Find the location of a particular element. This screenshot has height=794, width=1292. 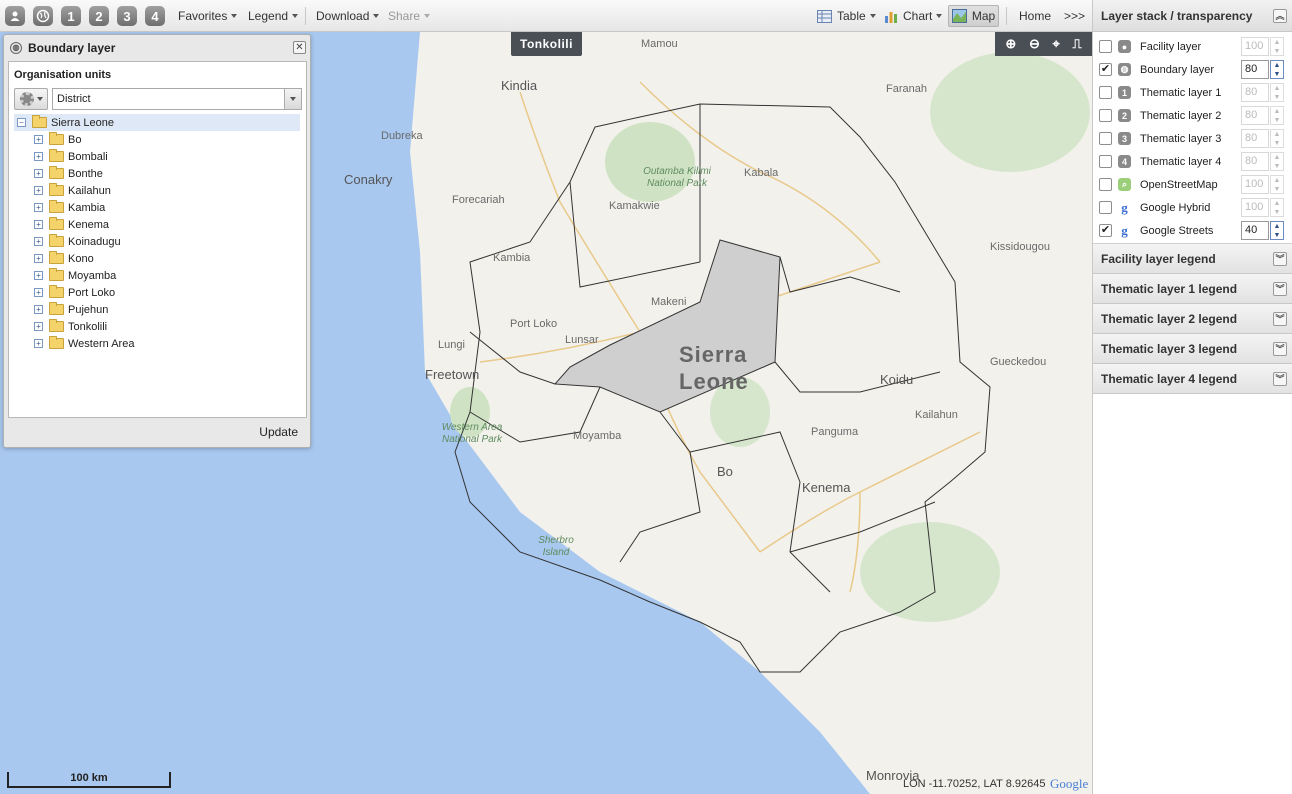

facility-icon: ● is located at coordinates (1124, 46).